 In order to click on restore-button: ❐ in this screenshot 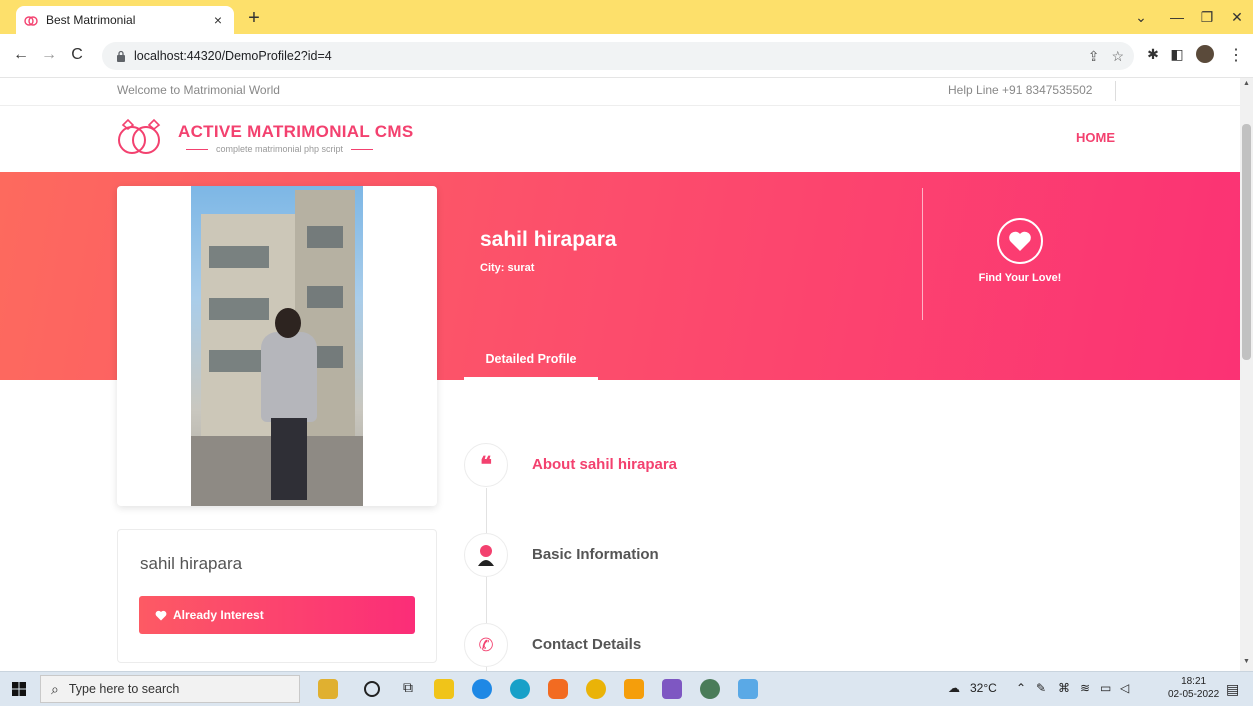, I will do `click(1207, 17)`.